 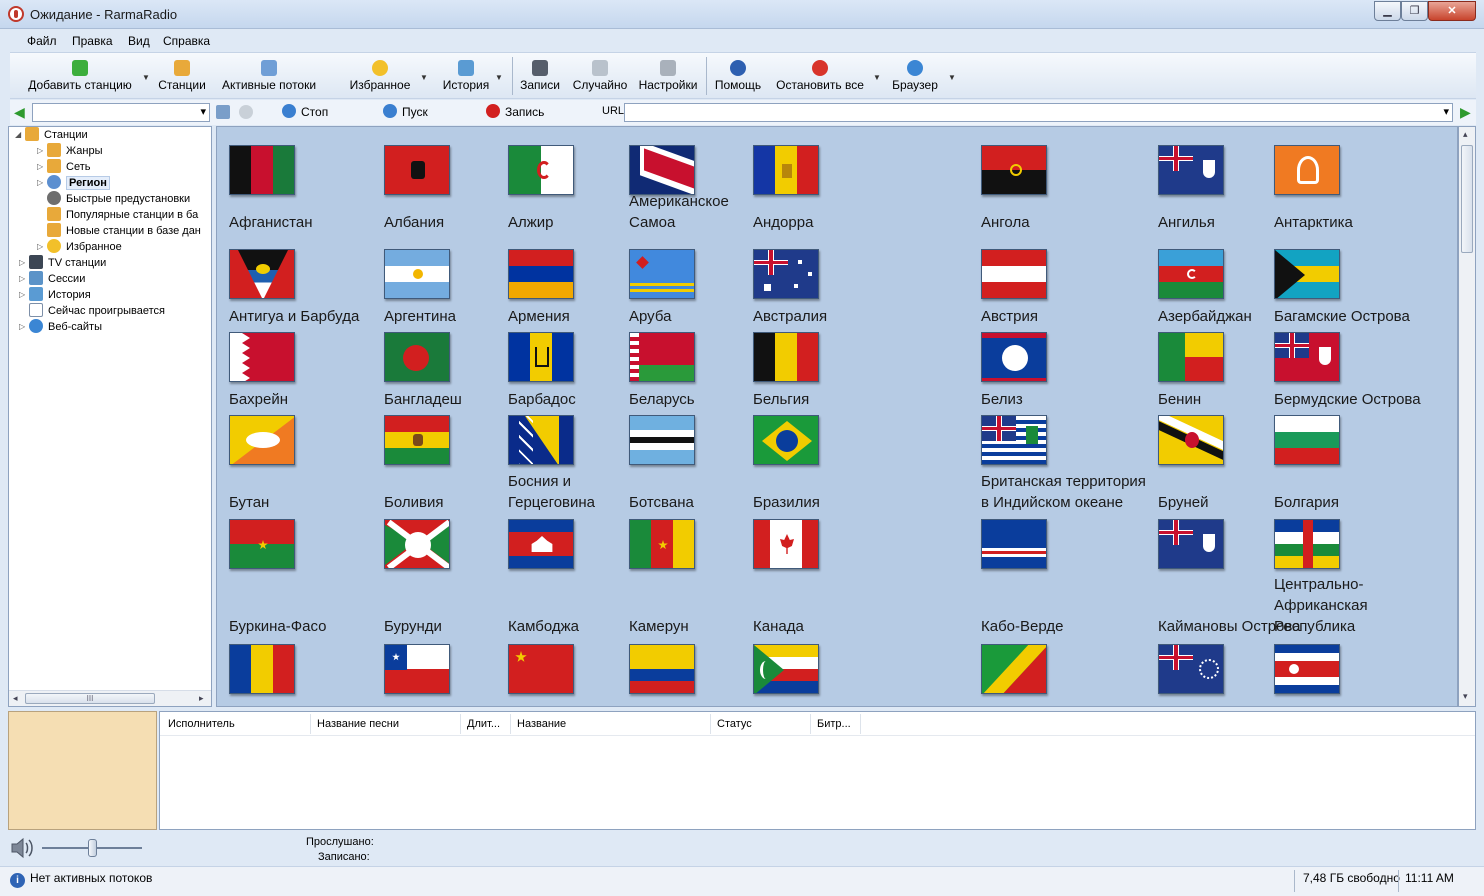 I want to click on menu-view: Вид, so click(x=139, y=41).